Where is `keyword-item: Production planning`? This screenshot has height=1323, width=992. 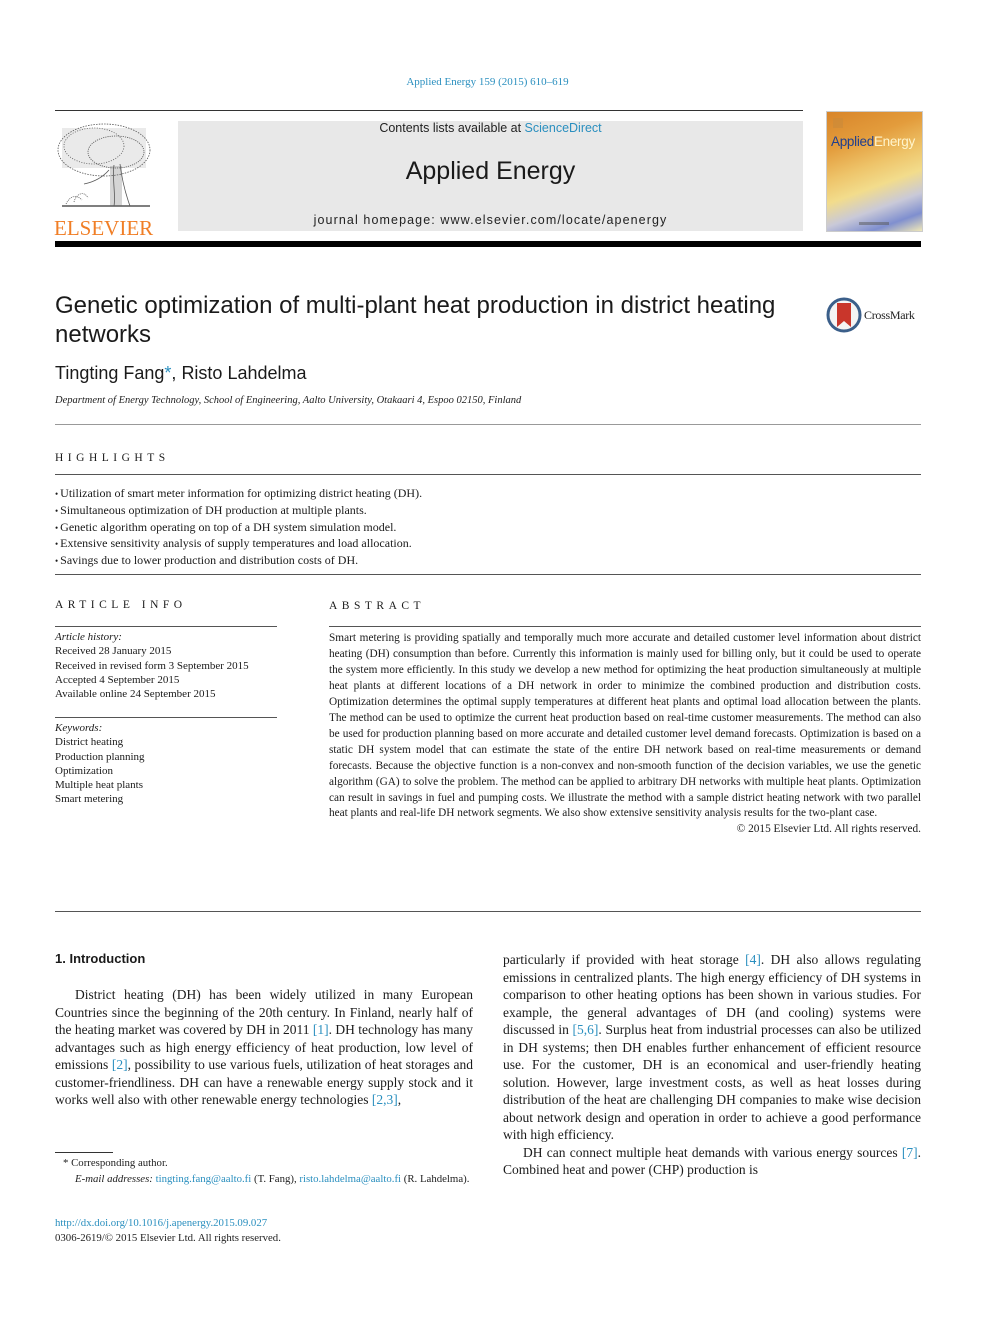 keyword-item: Production planning is located at coordinates (100, 756).